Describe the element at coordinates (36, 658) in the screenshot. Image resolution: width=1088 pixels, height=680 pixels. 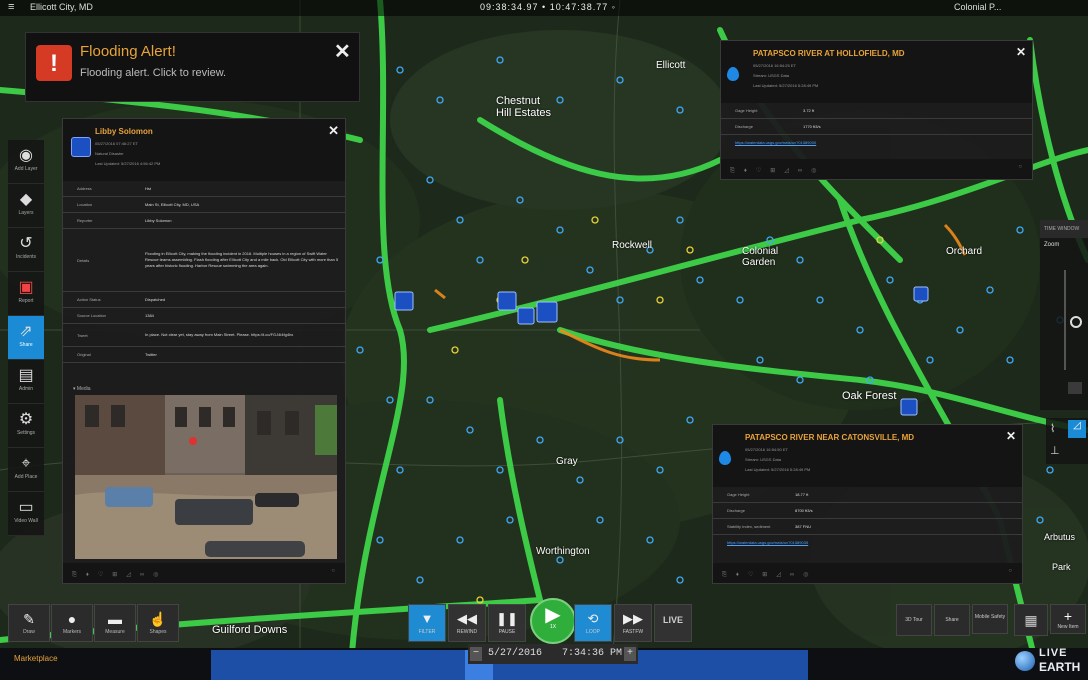
I see `marketplace-link: Marketplace` at that location.